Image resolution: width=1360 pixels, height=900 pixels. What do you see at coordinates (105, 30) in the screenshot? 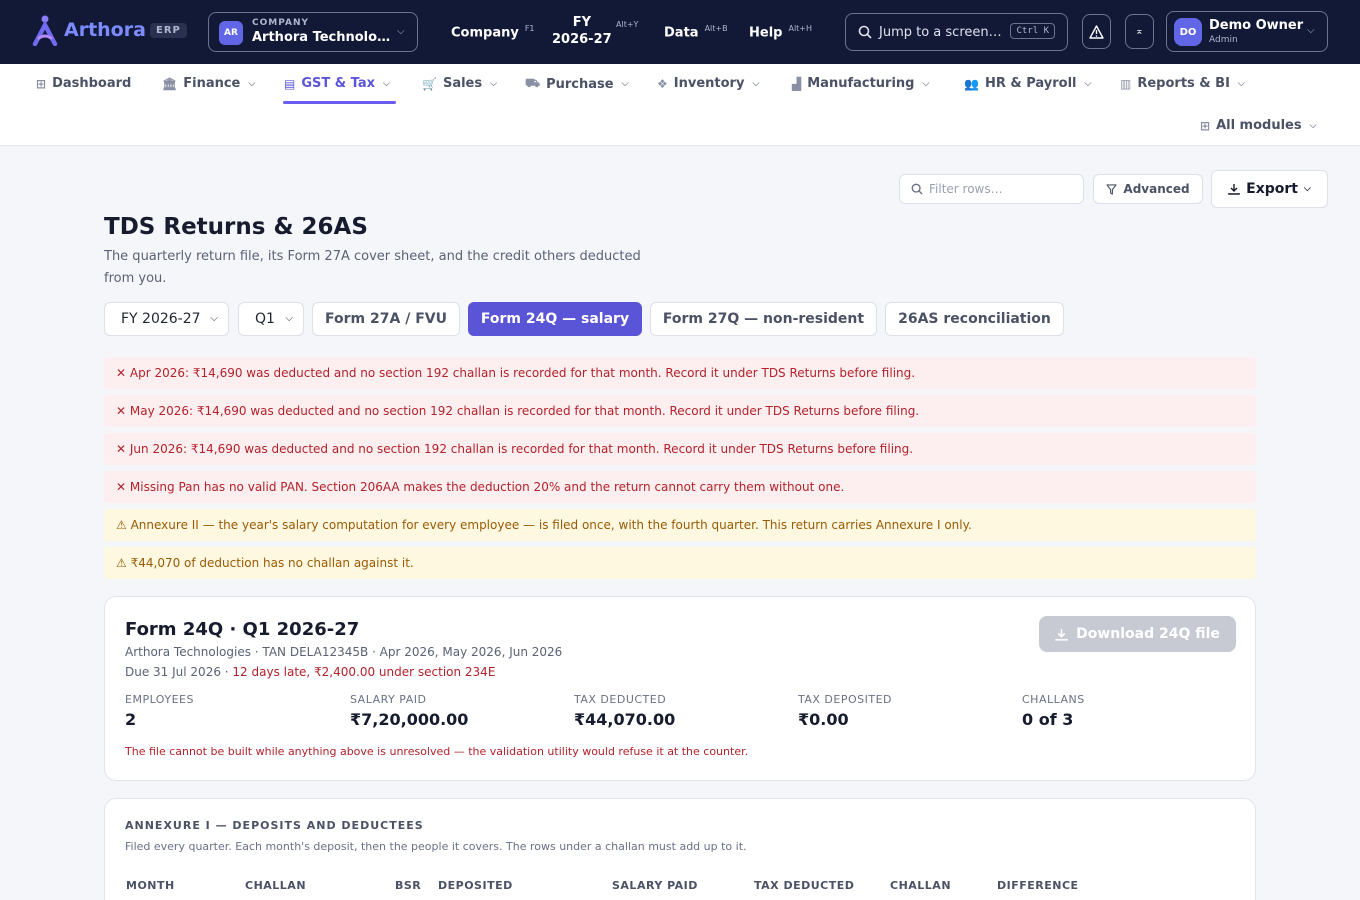
I see `brand-name: Arthora` at bounding box center [105, 30].